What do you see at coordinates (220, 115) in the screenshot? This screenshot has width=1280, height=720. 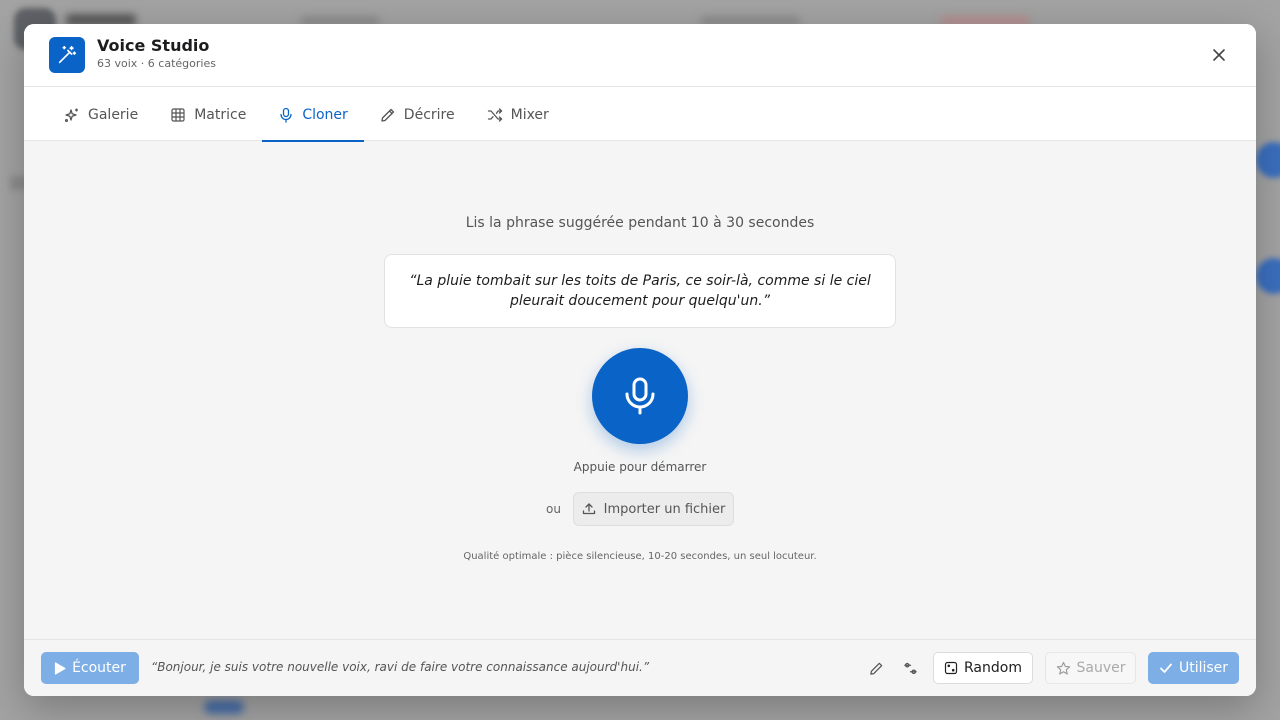 I see `tab-label: Matrice` at bounding box center [220, 115].